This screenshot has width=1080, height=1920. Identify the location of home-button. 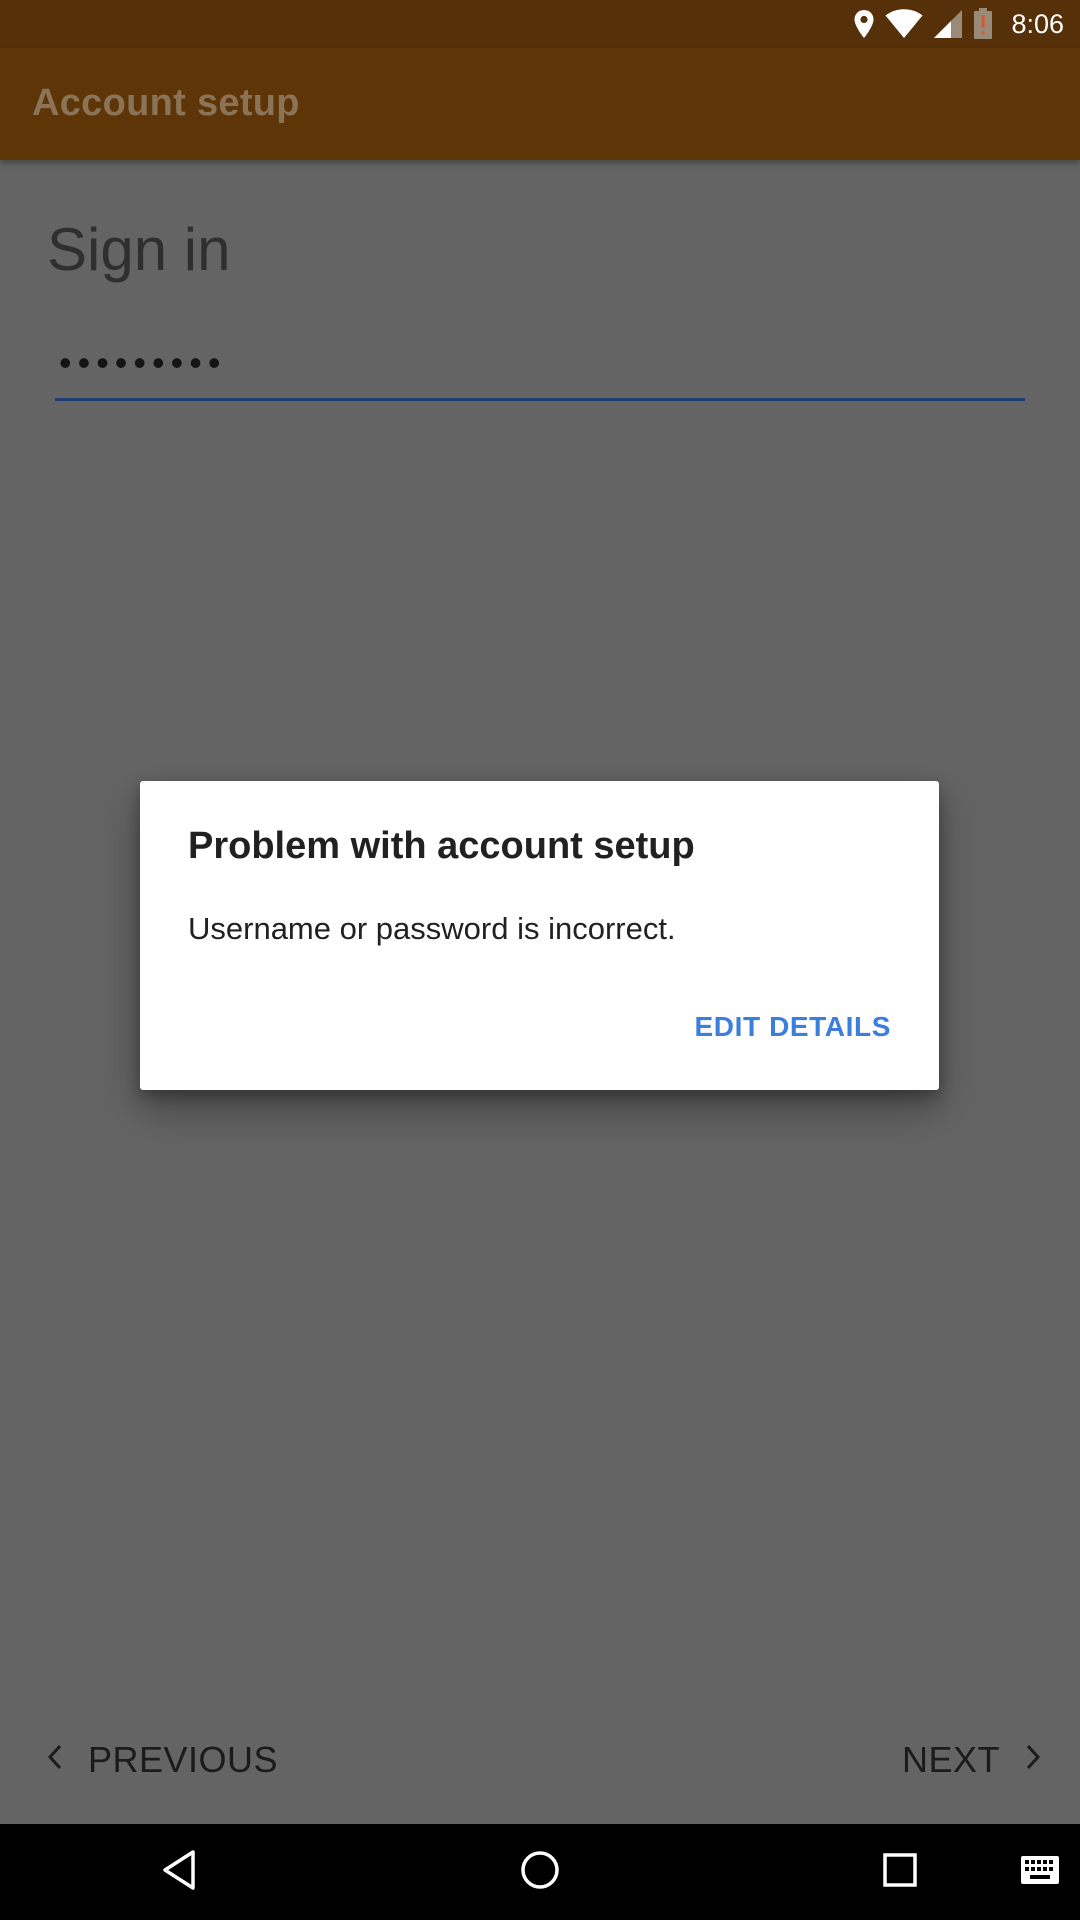
(540, 1872).